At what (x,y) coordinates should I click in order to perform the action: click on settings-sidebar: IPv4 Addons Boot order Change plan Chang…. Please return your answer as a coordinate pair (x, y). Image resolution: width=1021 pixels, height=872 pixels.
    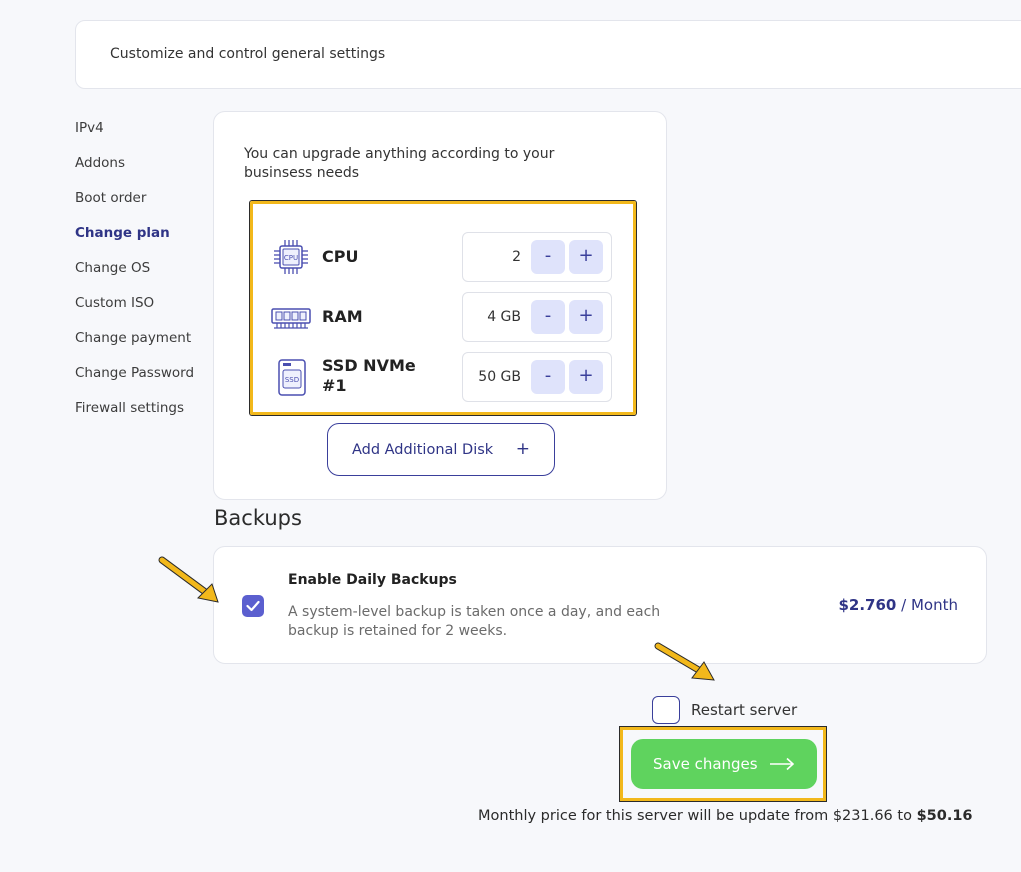
    Looking at the image, I should click on (140, 277).